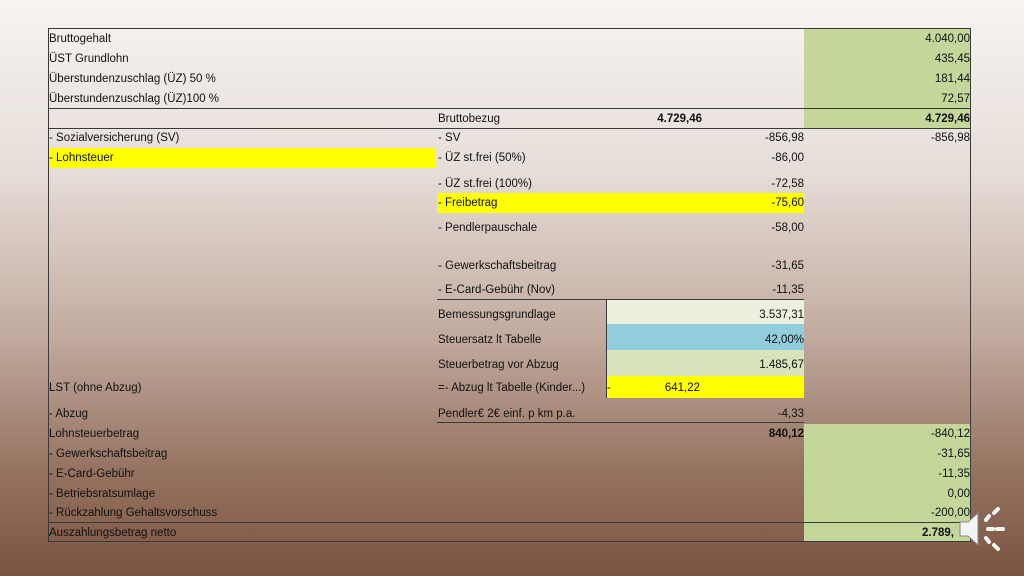  Describe the element at coordinates (970, 285) in the screenshot. I see `right-border` at that location.